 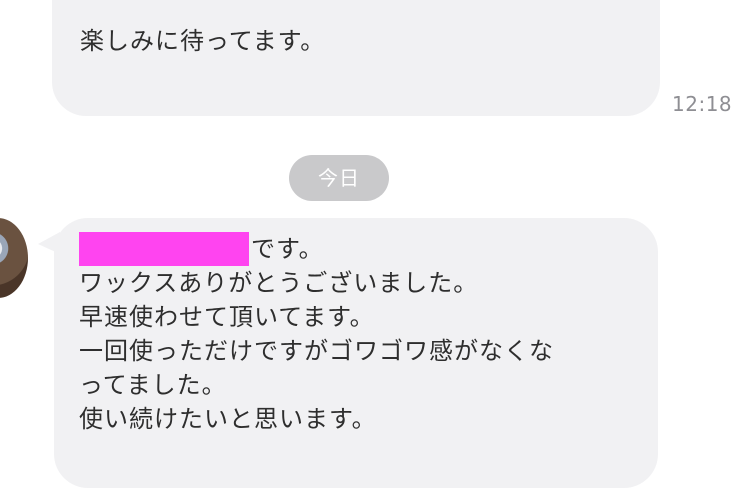 I want to click on message-timestamp: 12:18, so click(x=702, y=104).